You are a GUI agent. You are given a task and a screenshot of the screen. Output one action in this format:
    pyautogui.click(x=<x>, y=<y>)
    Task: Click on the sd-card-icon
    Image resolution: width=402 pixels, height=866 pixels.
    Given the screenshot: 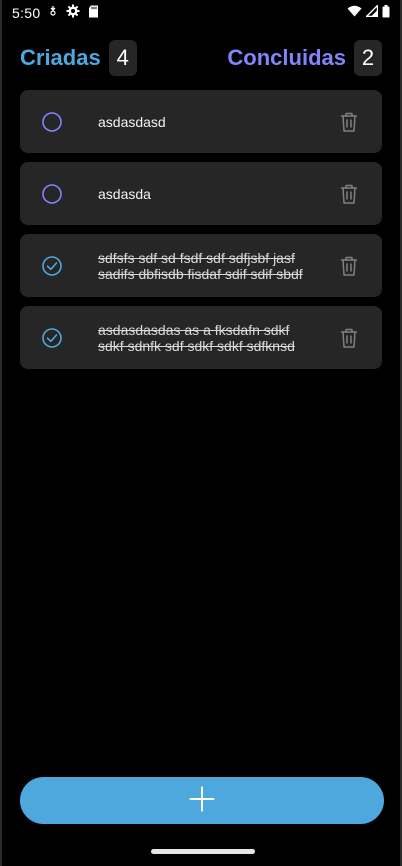 What is the action you would take?
    pyautogui.click(x=93, y=13)
    